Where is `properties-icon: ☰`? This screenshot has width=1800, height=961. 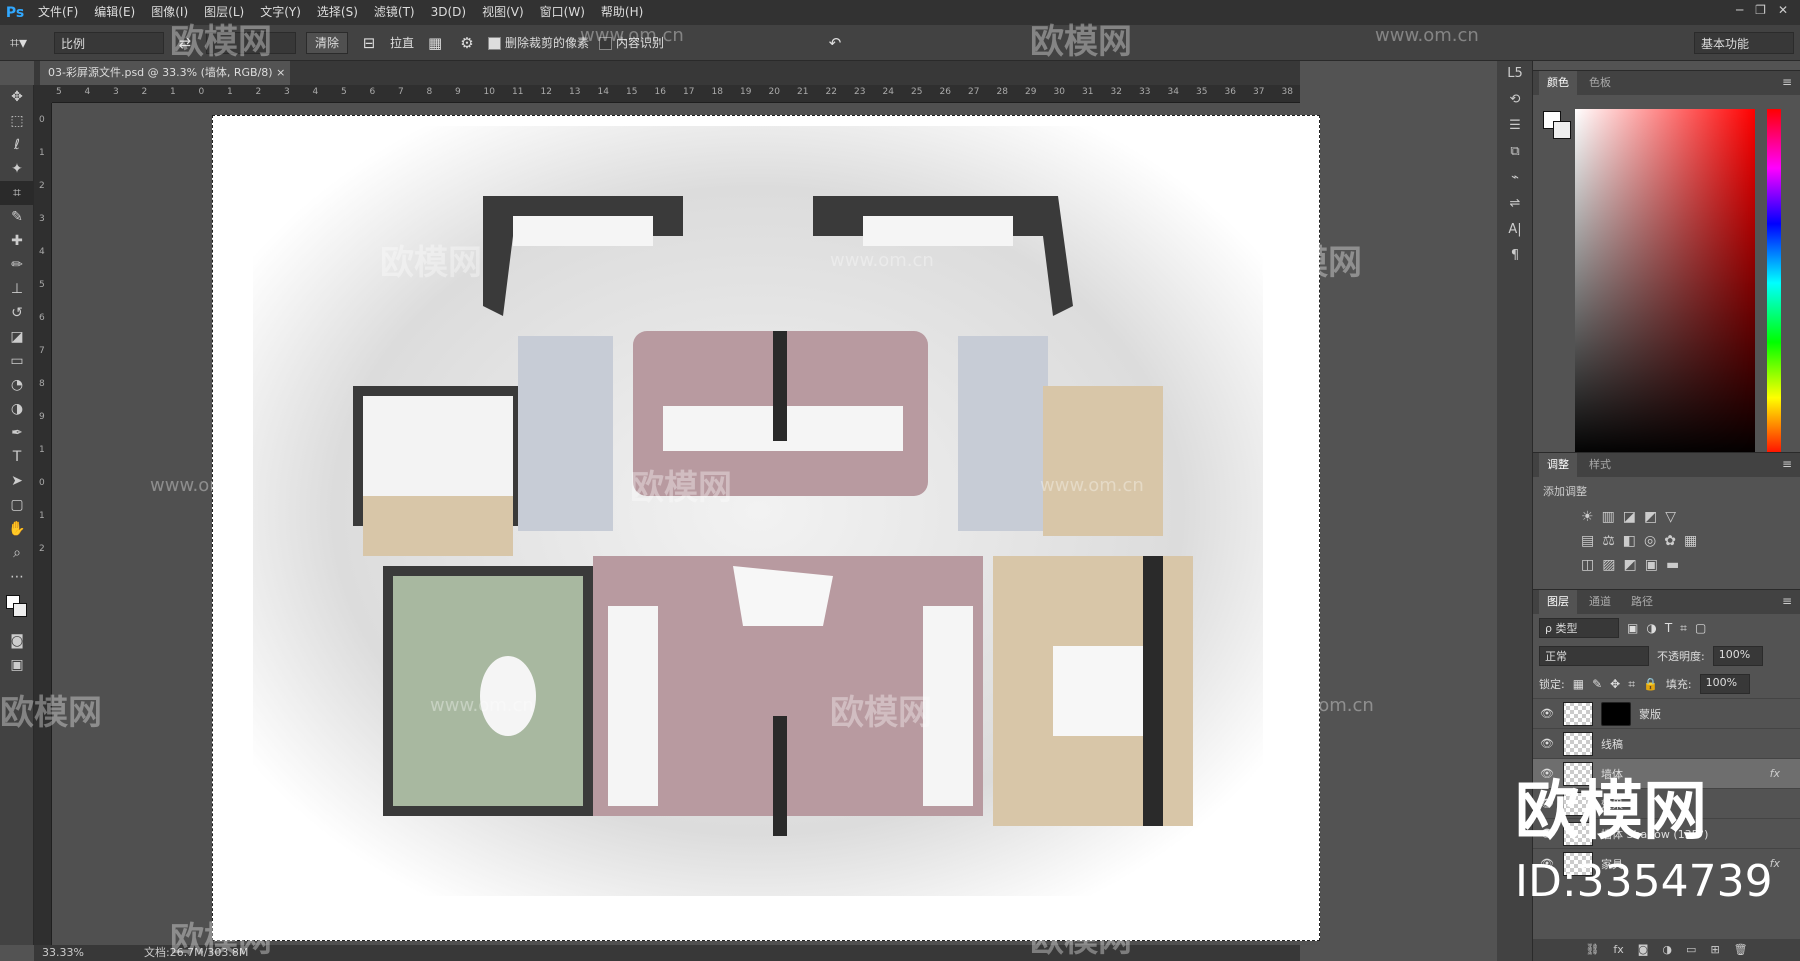
properties-icon: ☰ is located at coordinates (1515, 126).